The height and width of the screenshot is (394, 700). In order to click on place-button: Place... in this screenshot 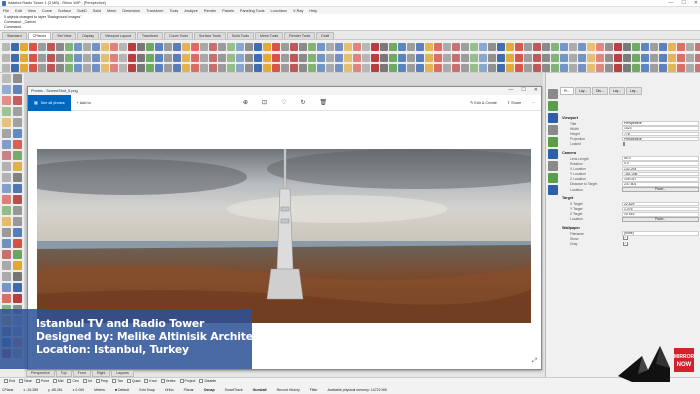, I will do `click(660, 189)`.